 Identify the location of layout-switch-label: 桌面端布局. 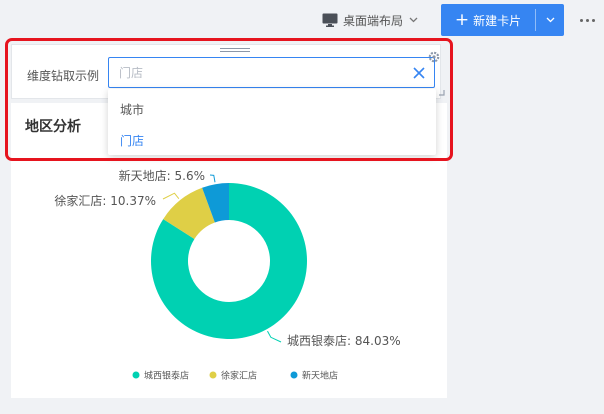
(373, 20).